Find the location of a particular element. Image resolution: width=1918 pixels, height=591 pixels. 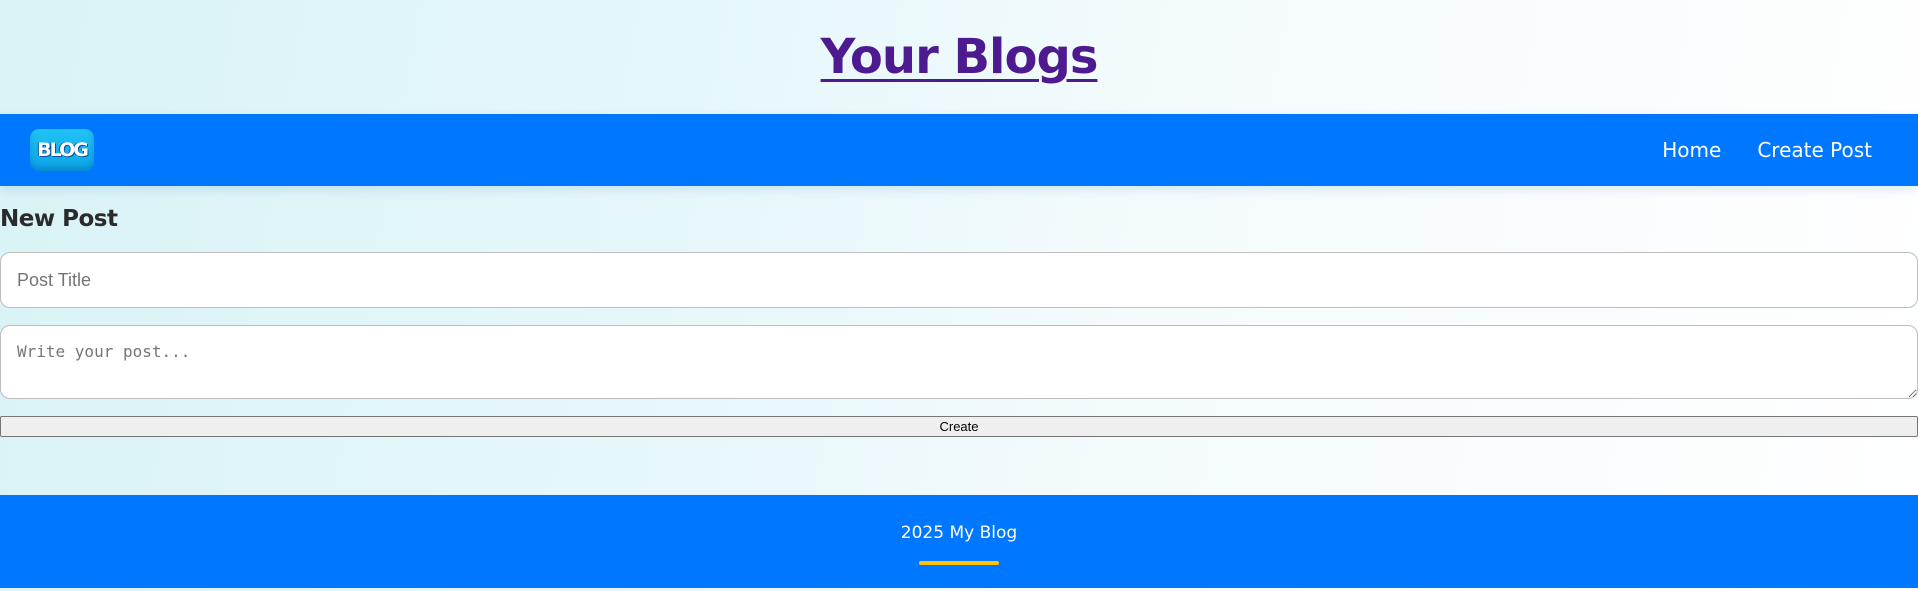

post-title-input is located at coordinates (959, 280).